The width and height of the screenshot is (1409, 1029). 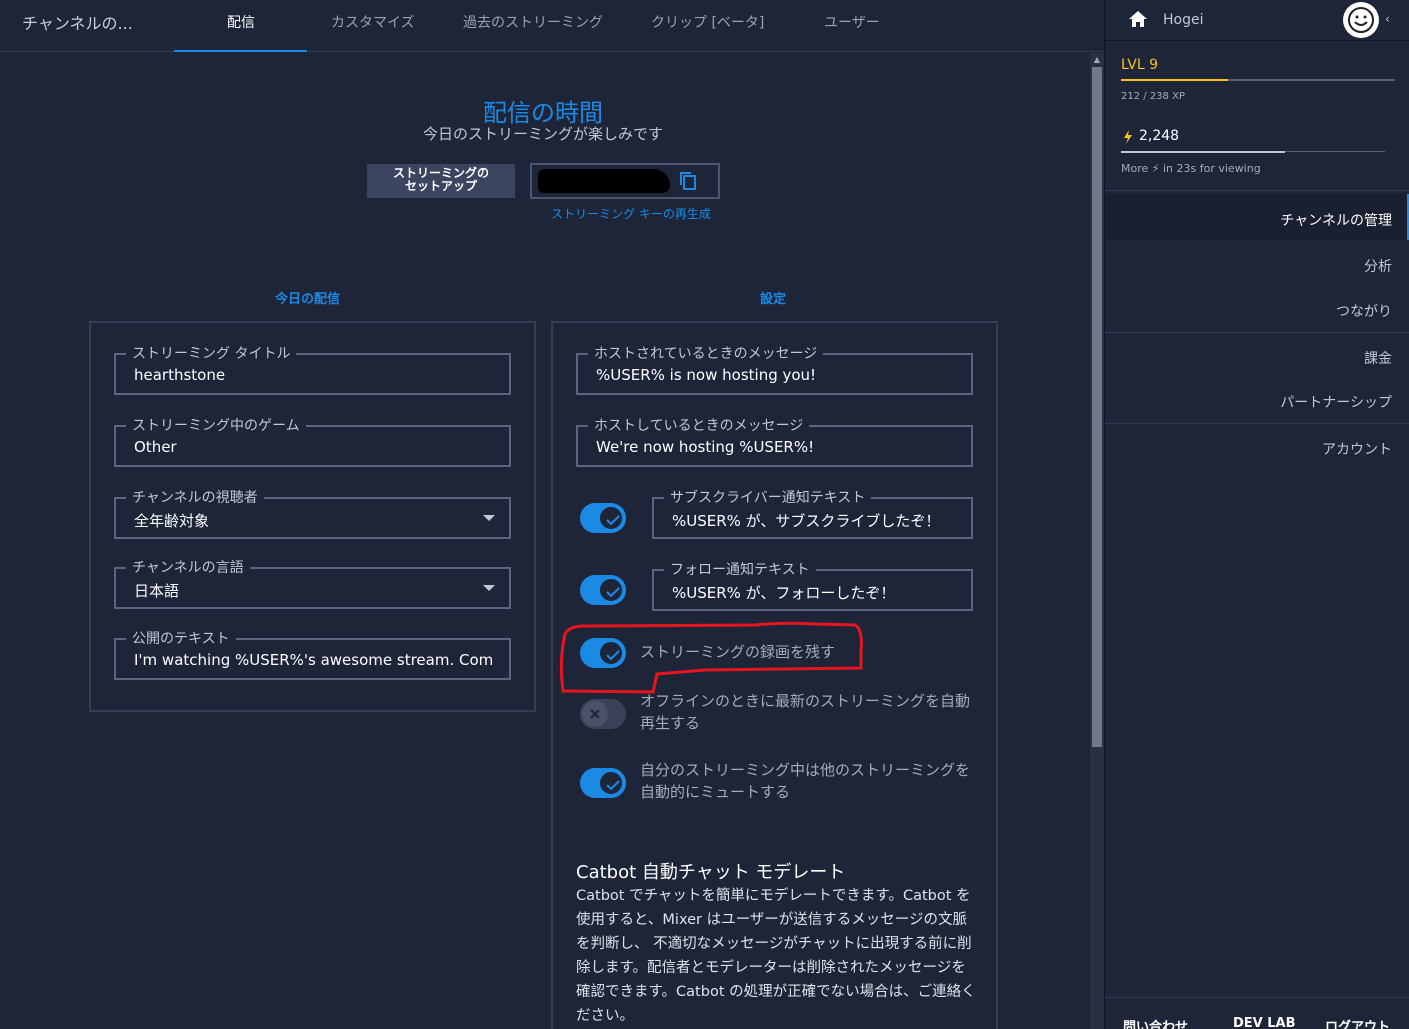 What do you see at coordinates (181, 638) in the screenshot?
I see `field-label: 公開のテキスト` at bounding box center [181, 638].